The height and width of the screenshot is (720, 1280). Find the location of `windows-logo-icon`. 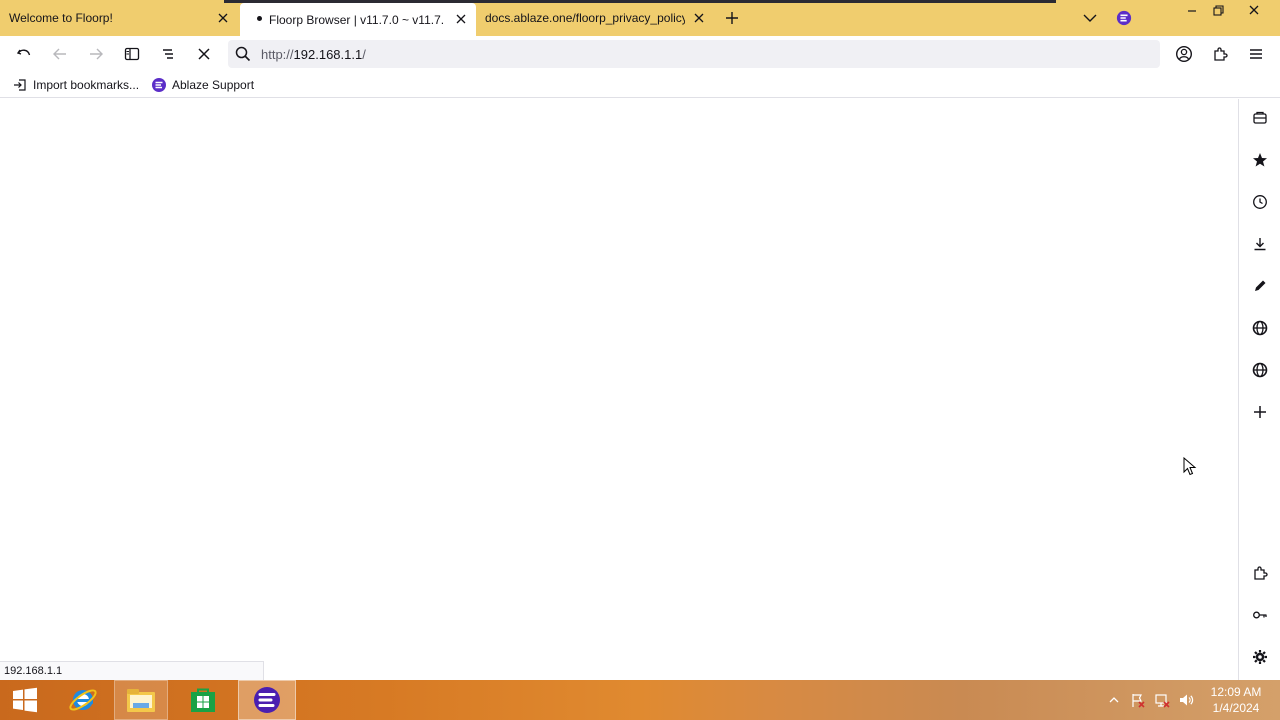

windows-logo-icon is located at coordinates (25, 700).